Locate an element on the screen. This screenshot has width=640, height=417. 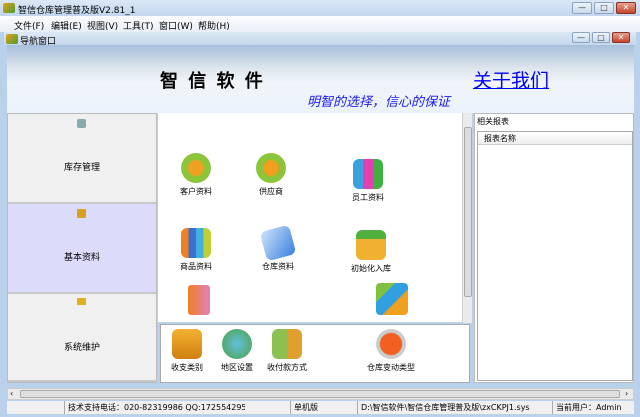
horizontal-scrollbar: ‹ › is located at coordinates (320, 394).